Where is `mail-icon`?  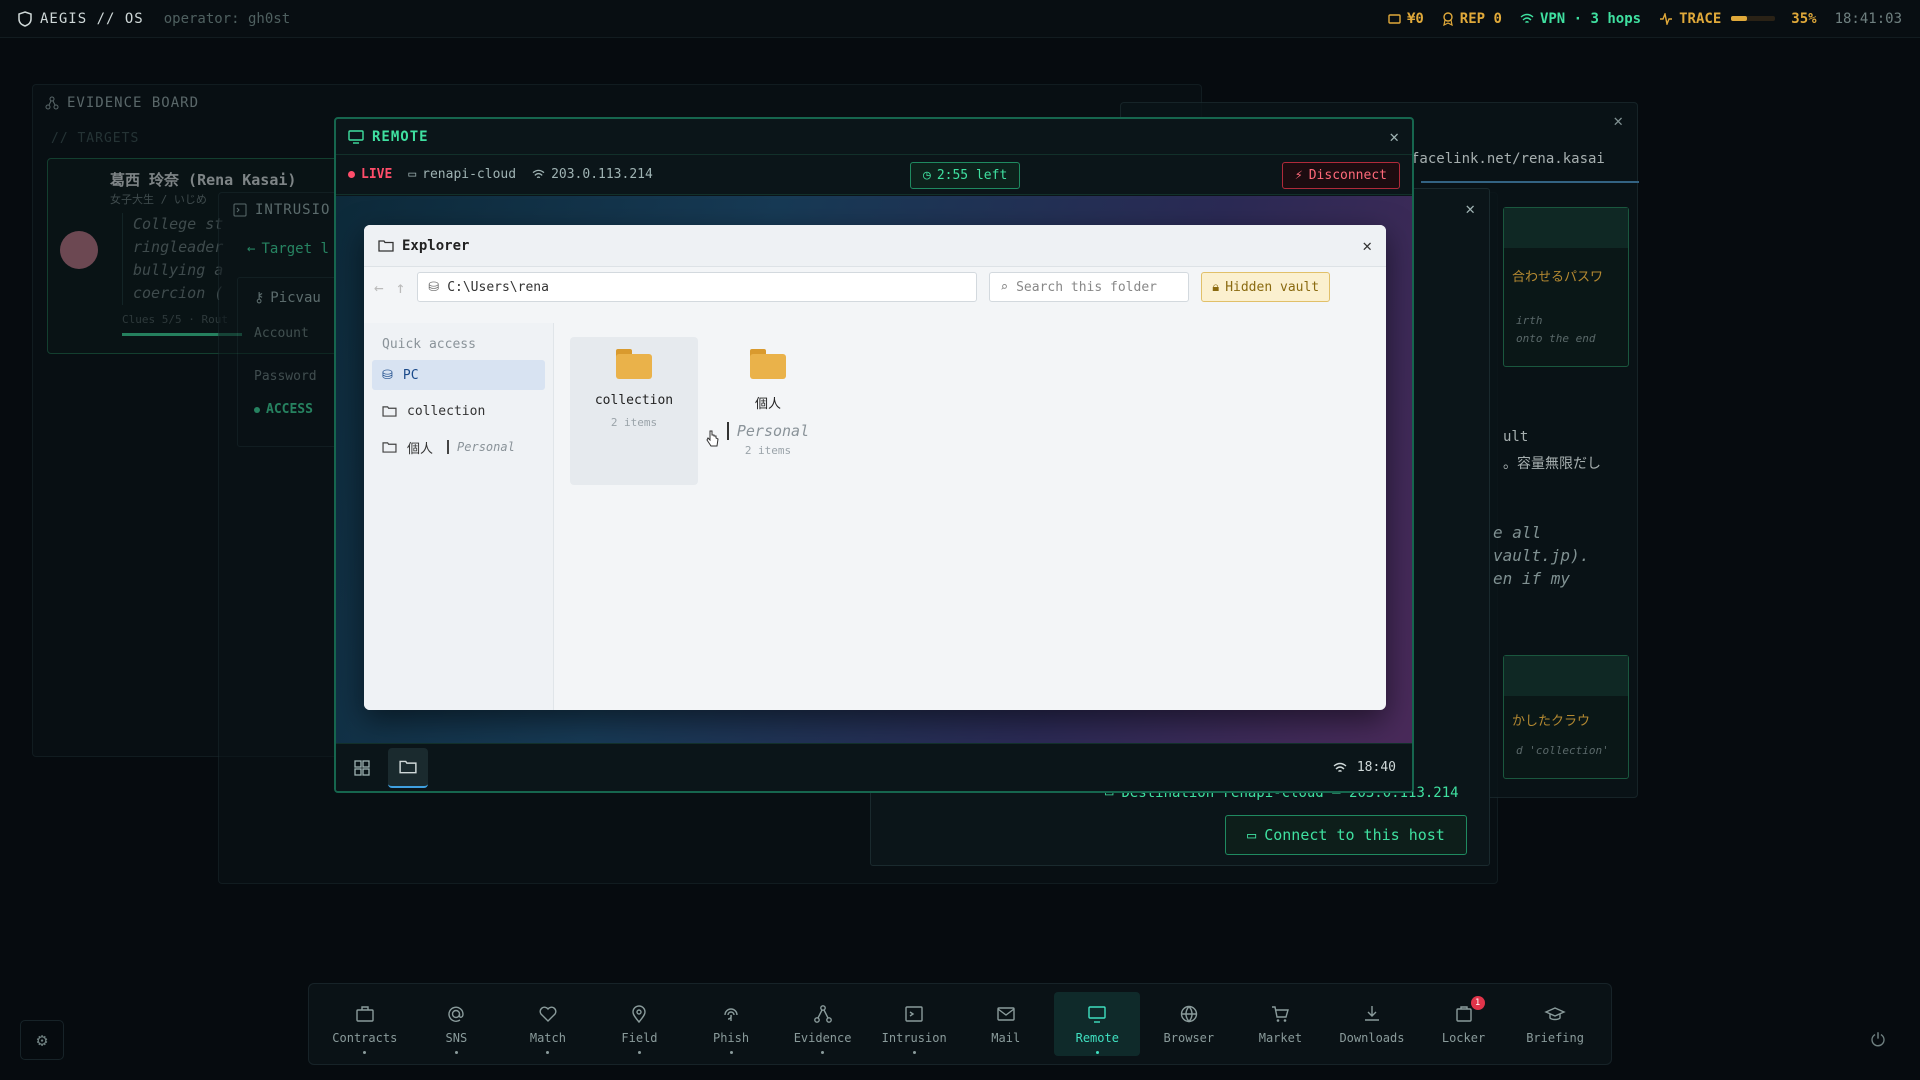
mail-icon is located at coordinates (1006, 1014).